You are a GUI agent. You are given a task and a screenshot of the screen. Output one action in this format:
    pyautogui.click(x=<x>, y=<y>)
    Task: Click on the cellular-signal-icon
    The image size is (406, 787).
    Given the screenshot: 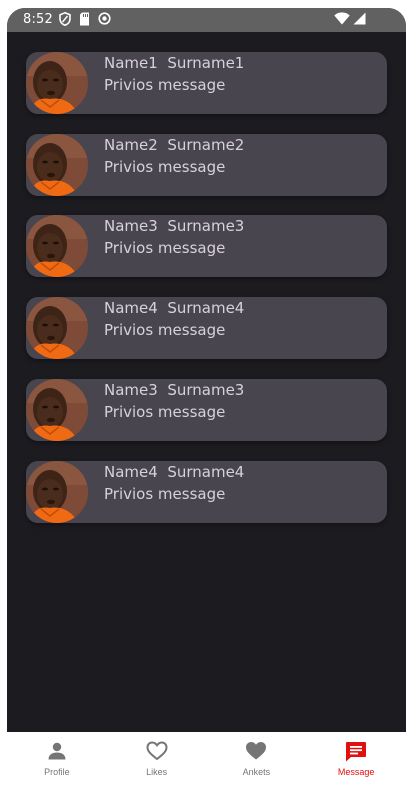 What is the action you would take?
    pyautogui.click(x=359, y=18)
    